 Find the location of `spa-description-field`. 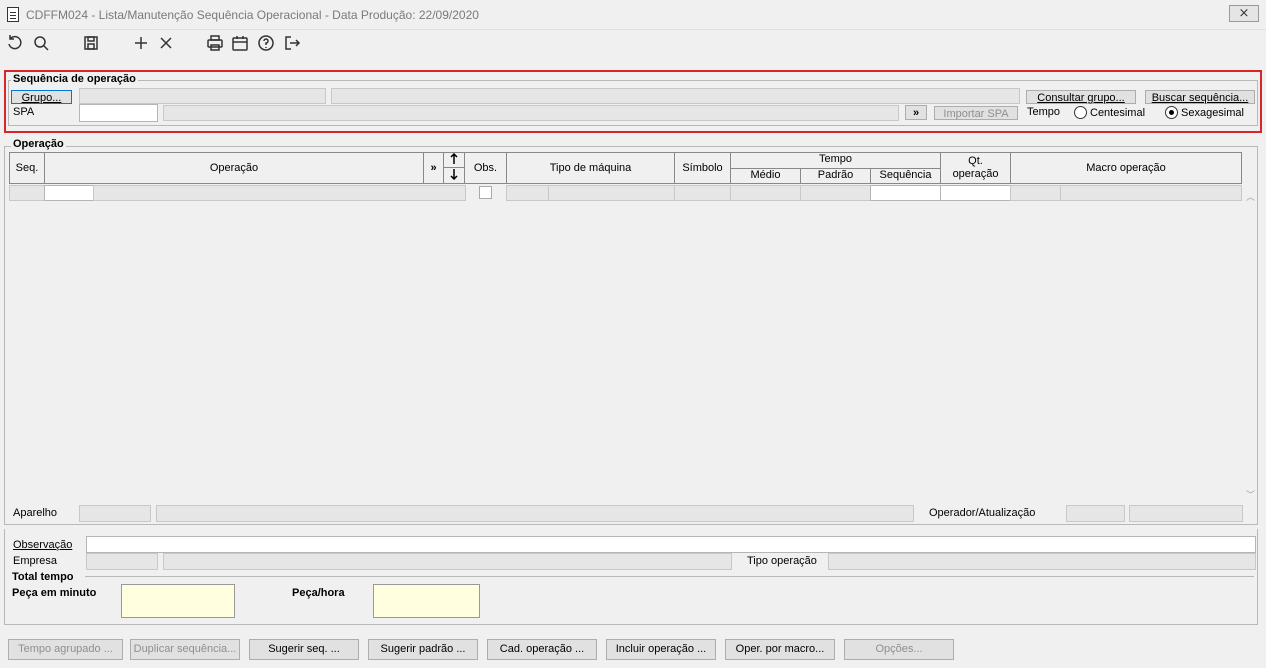

spa-description-field is located at coordinates (531, 113).